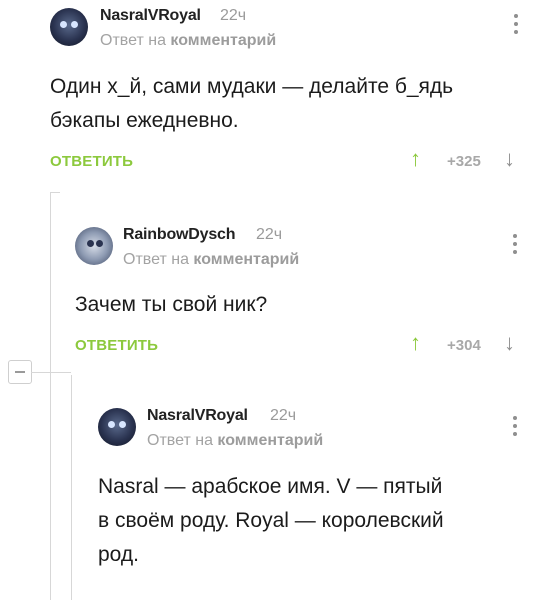  I want to click on comment-text: Зачем ты свой ник?, so click(171, 305).